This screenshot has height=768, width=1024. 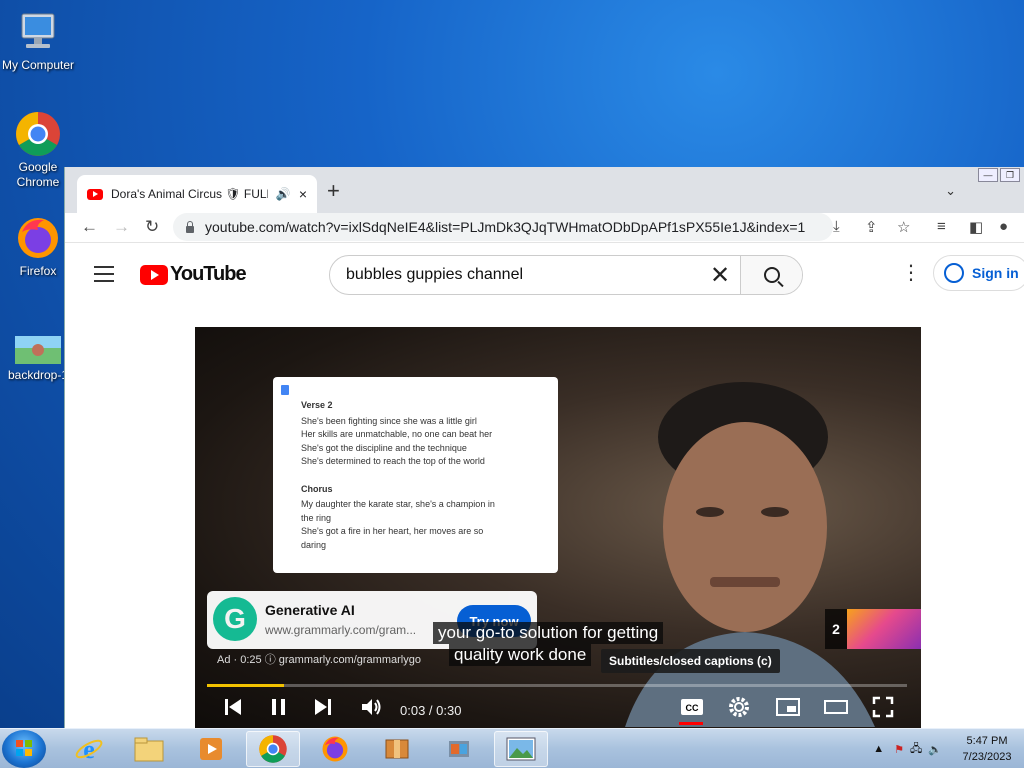 I want to click on profile-icon: ●, so click(x=1003, y=226).